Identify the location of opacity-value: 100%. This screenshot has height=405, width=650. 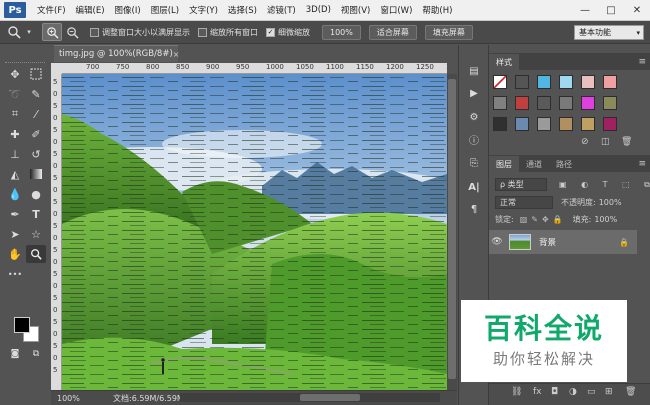
(610, 202).